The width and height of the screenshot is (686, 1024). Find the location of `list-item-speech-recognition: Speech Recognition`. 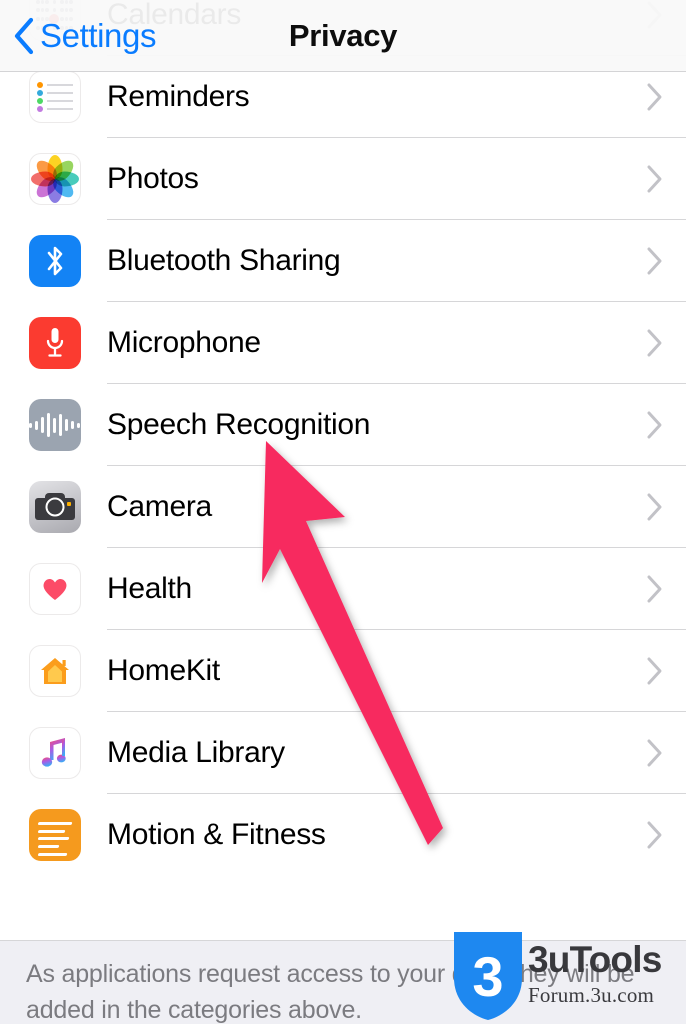

list-item-speech-recognition: Speech Recognition is located at coordinates (343, 425).